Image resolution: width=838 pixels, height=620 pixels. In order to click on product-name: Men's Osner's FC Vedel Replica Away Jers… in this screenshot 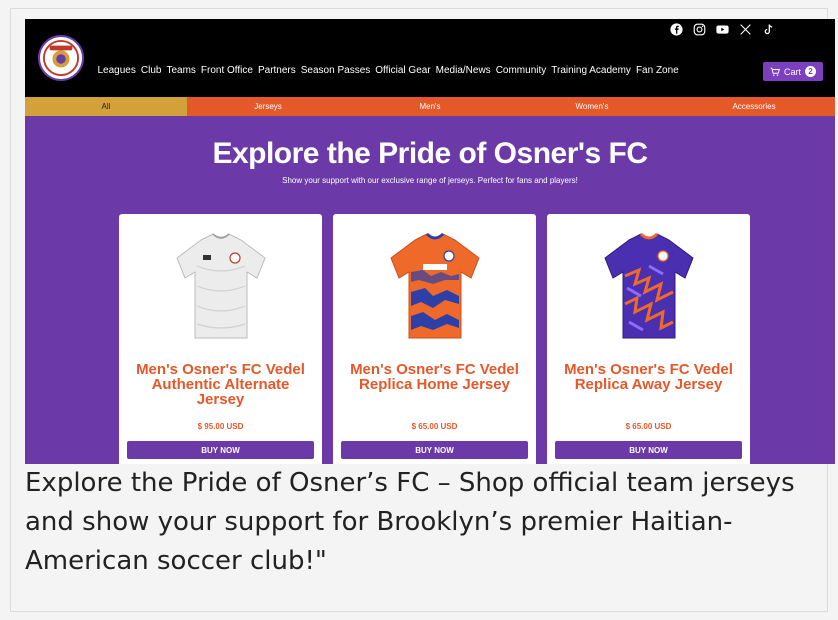, I will do `click(648, 377)`.